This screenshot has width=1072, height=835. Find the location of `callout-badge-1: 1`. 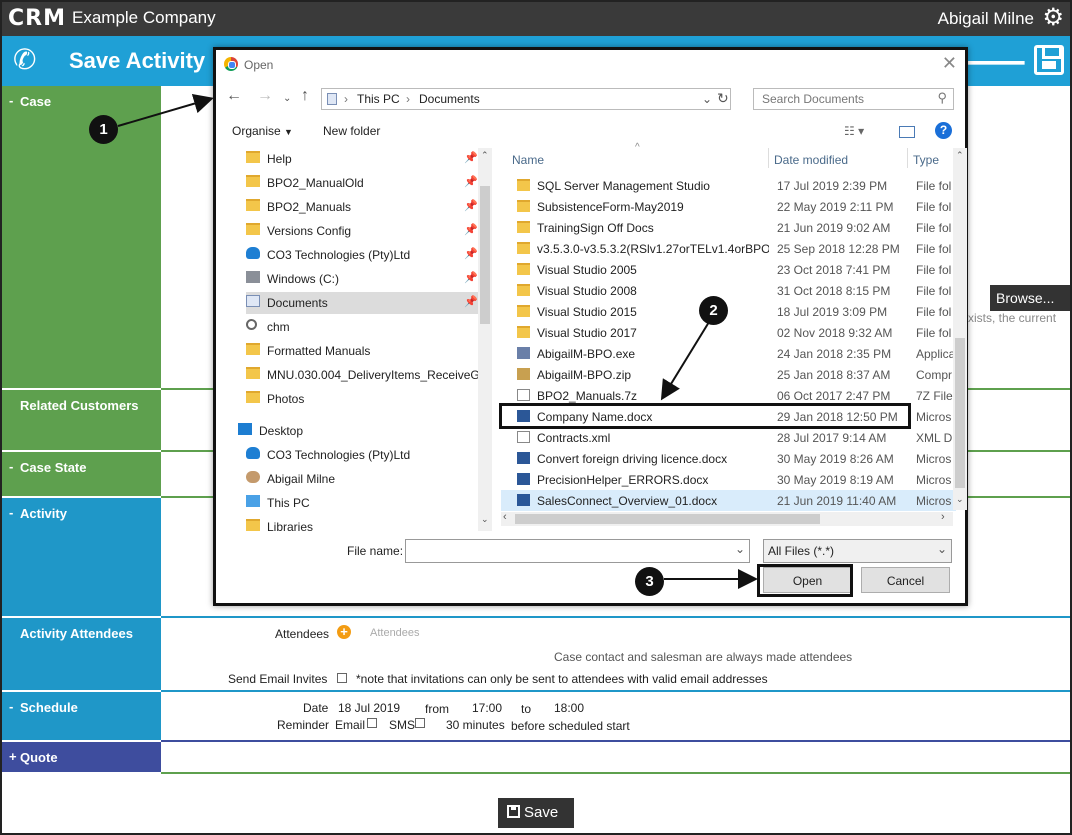

callout-badge-1: 1 is located at coordinates (103, 129).